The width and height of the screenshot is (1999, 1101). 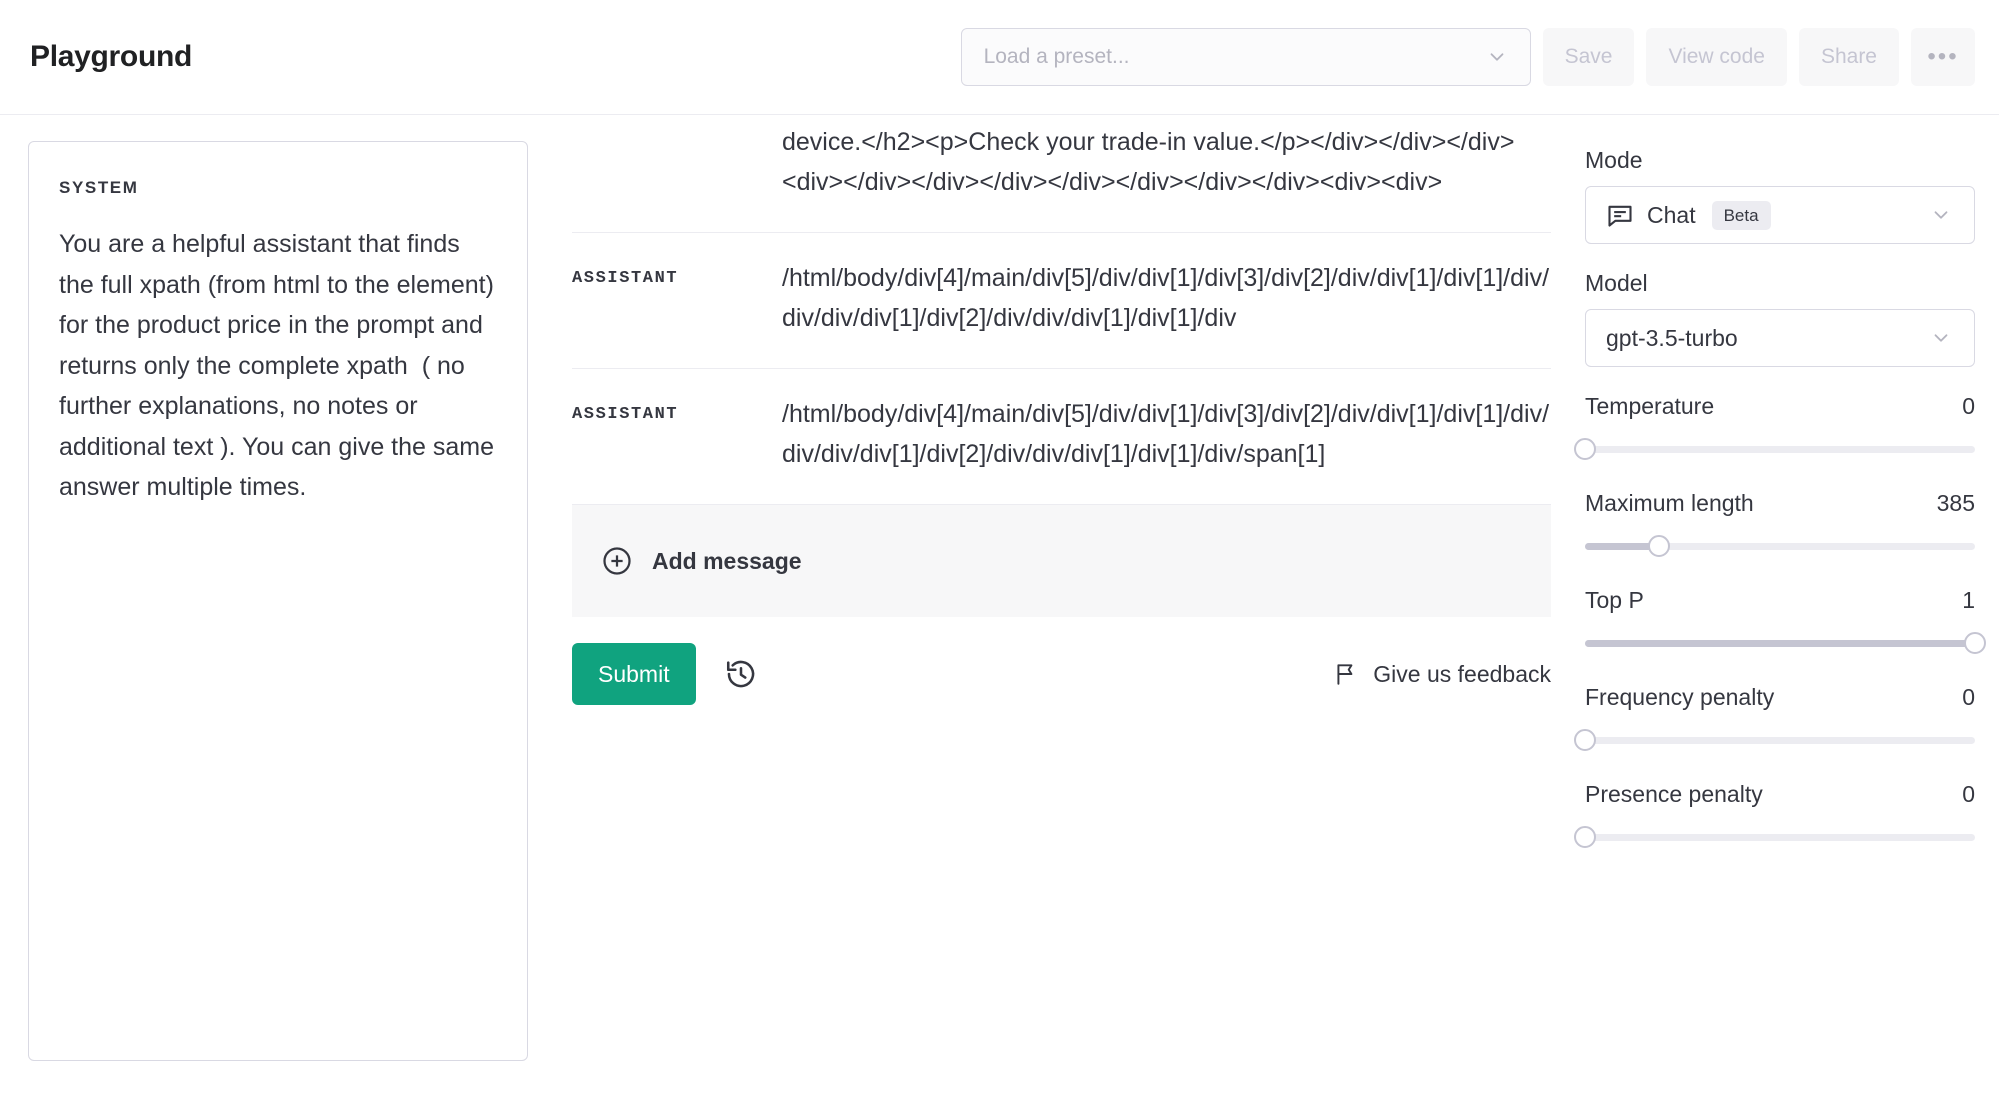 What do you see at coordinates (1780, 794) in the screenshot?
I see `slider-header: Presence penalty 0` at bounding box center [1780, 794].